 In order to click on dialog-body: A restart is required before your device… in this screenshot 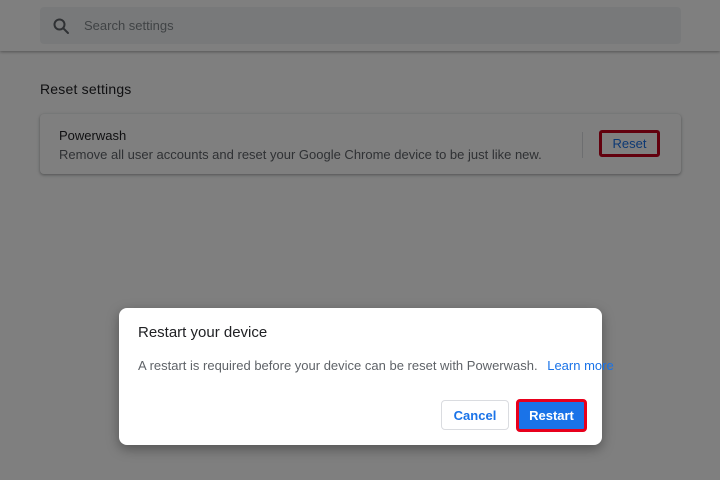, I will do `click(376, 365)`.